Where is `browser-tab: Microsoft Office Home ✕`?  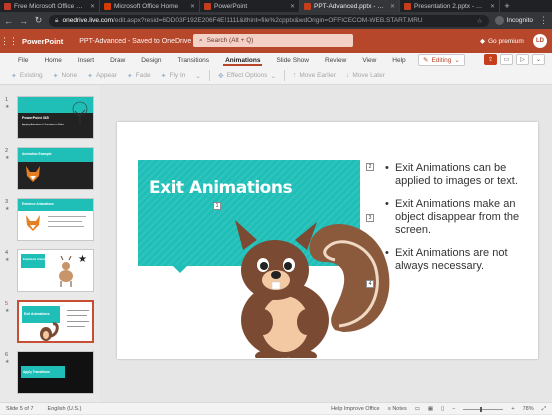
browser-tab: Microsoft Office Home ✕ is located at coordinates (150, 6).